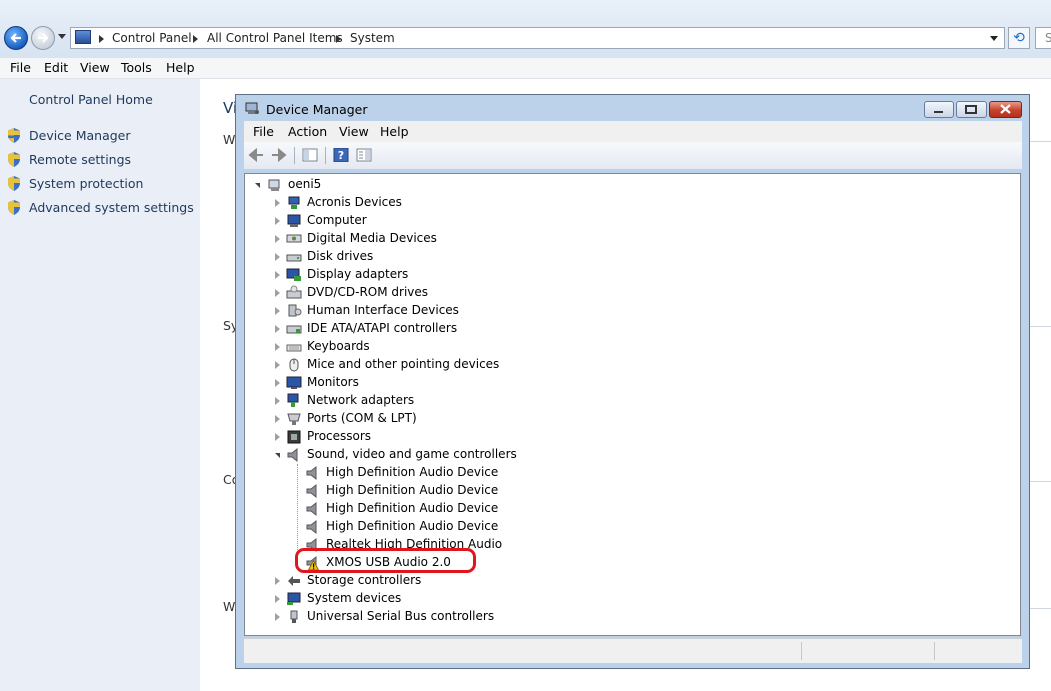 The height and width of the screenshot is (691, 1051). I want to click on close-button, so click(1005, 109).